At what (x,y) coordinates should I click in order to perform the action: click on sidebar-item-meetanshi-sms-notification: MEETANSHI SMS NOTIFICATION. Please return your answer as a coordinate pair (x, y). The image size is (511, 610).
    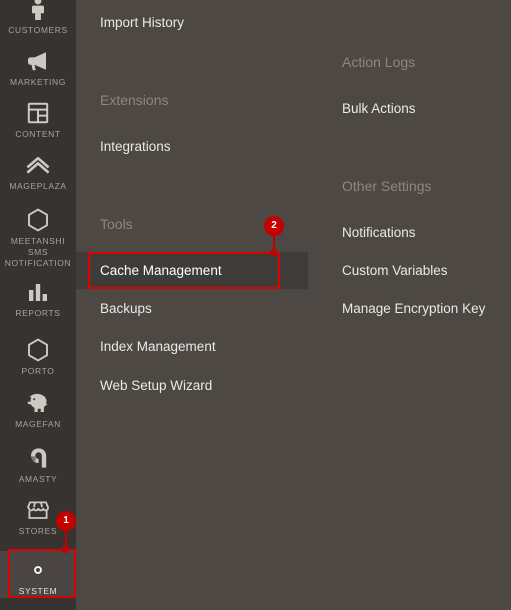
    Looking at the image, I should click on (38, 238).